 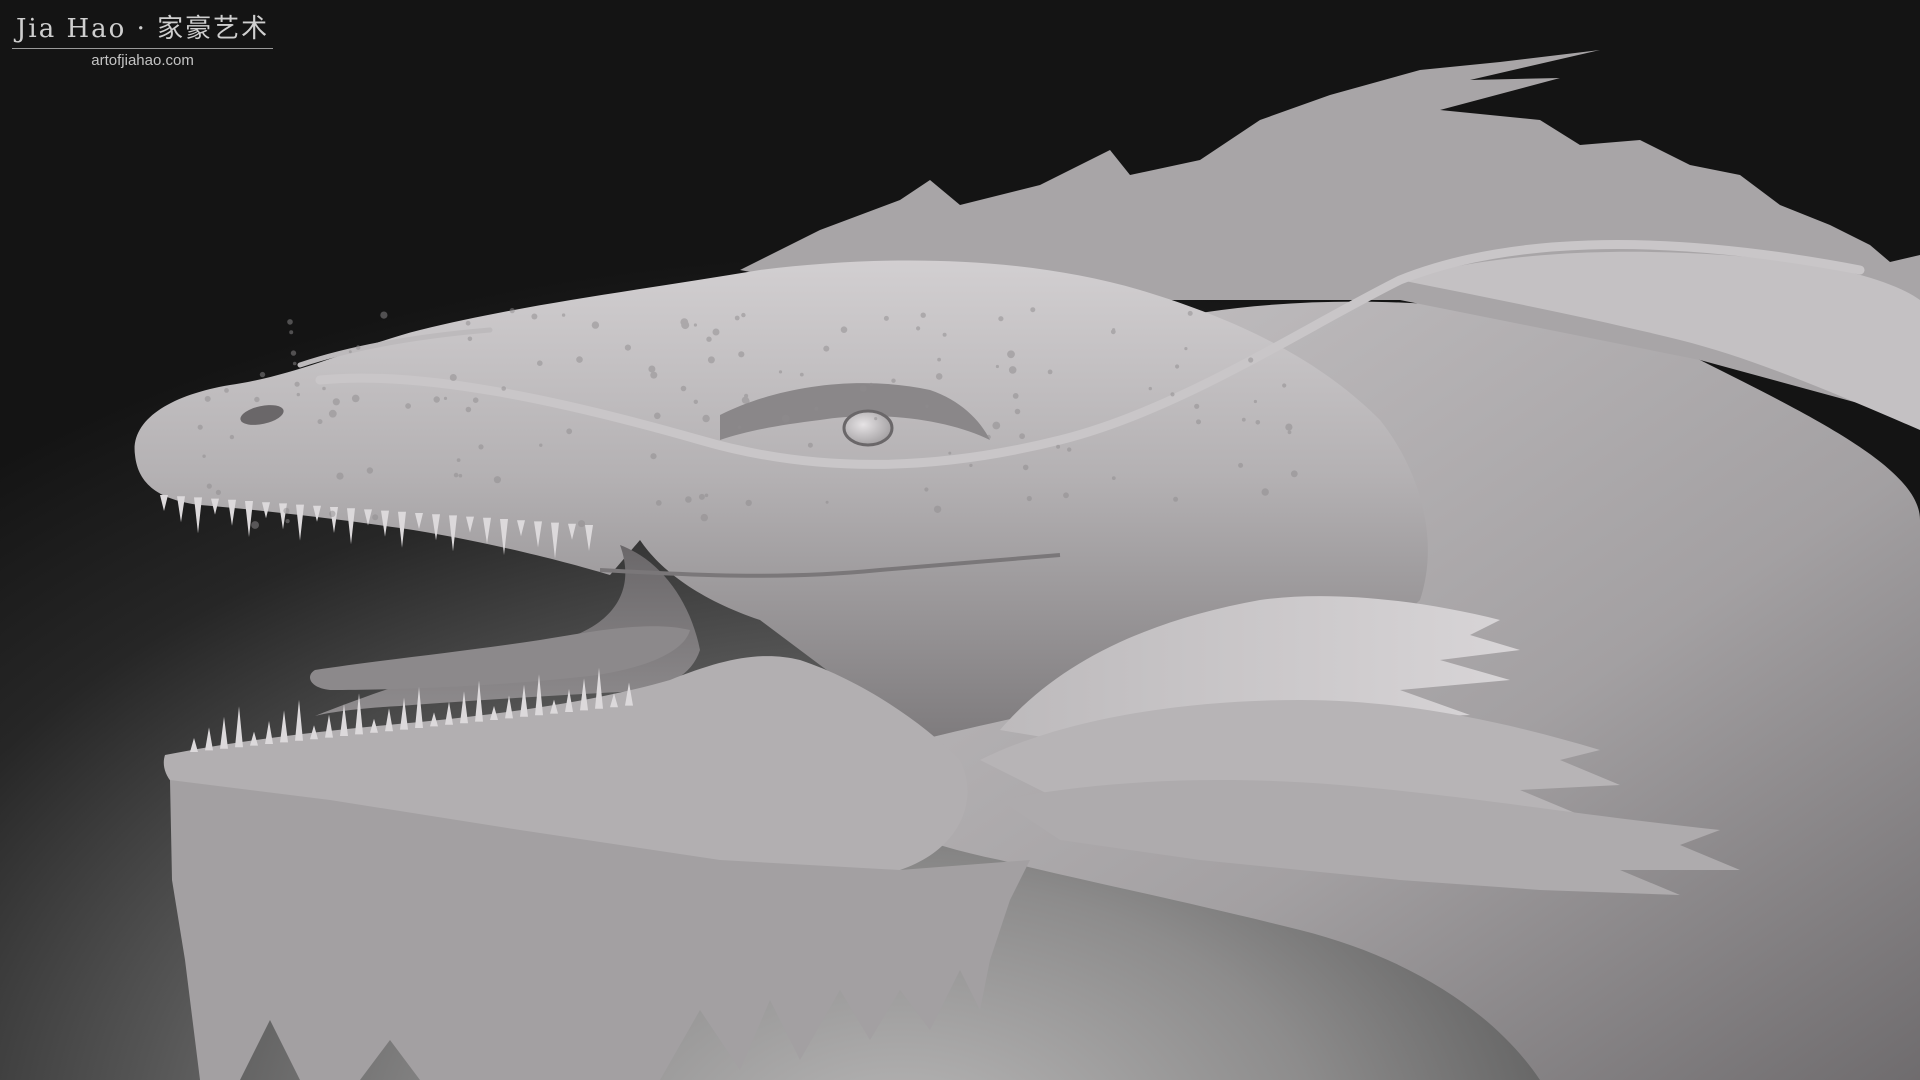 What do you see at coordinates (143, 31) in the screenshot?
I see `watermark-title: Jia Hao · 家豪艺术` at bounding box center [143, 31].